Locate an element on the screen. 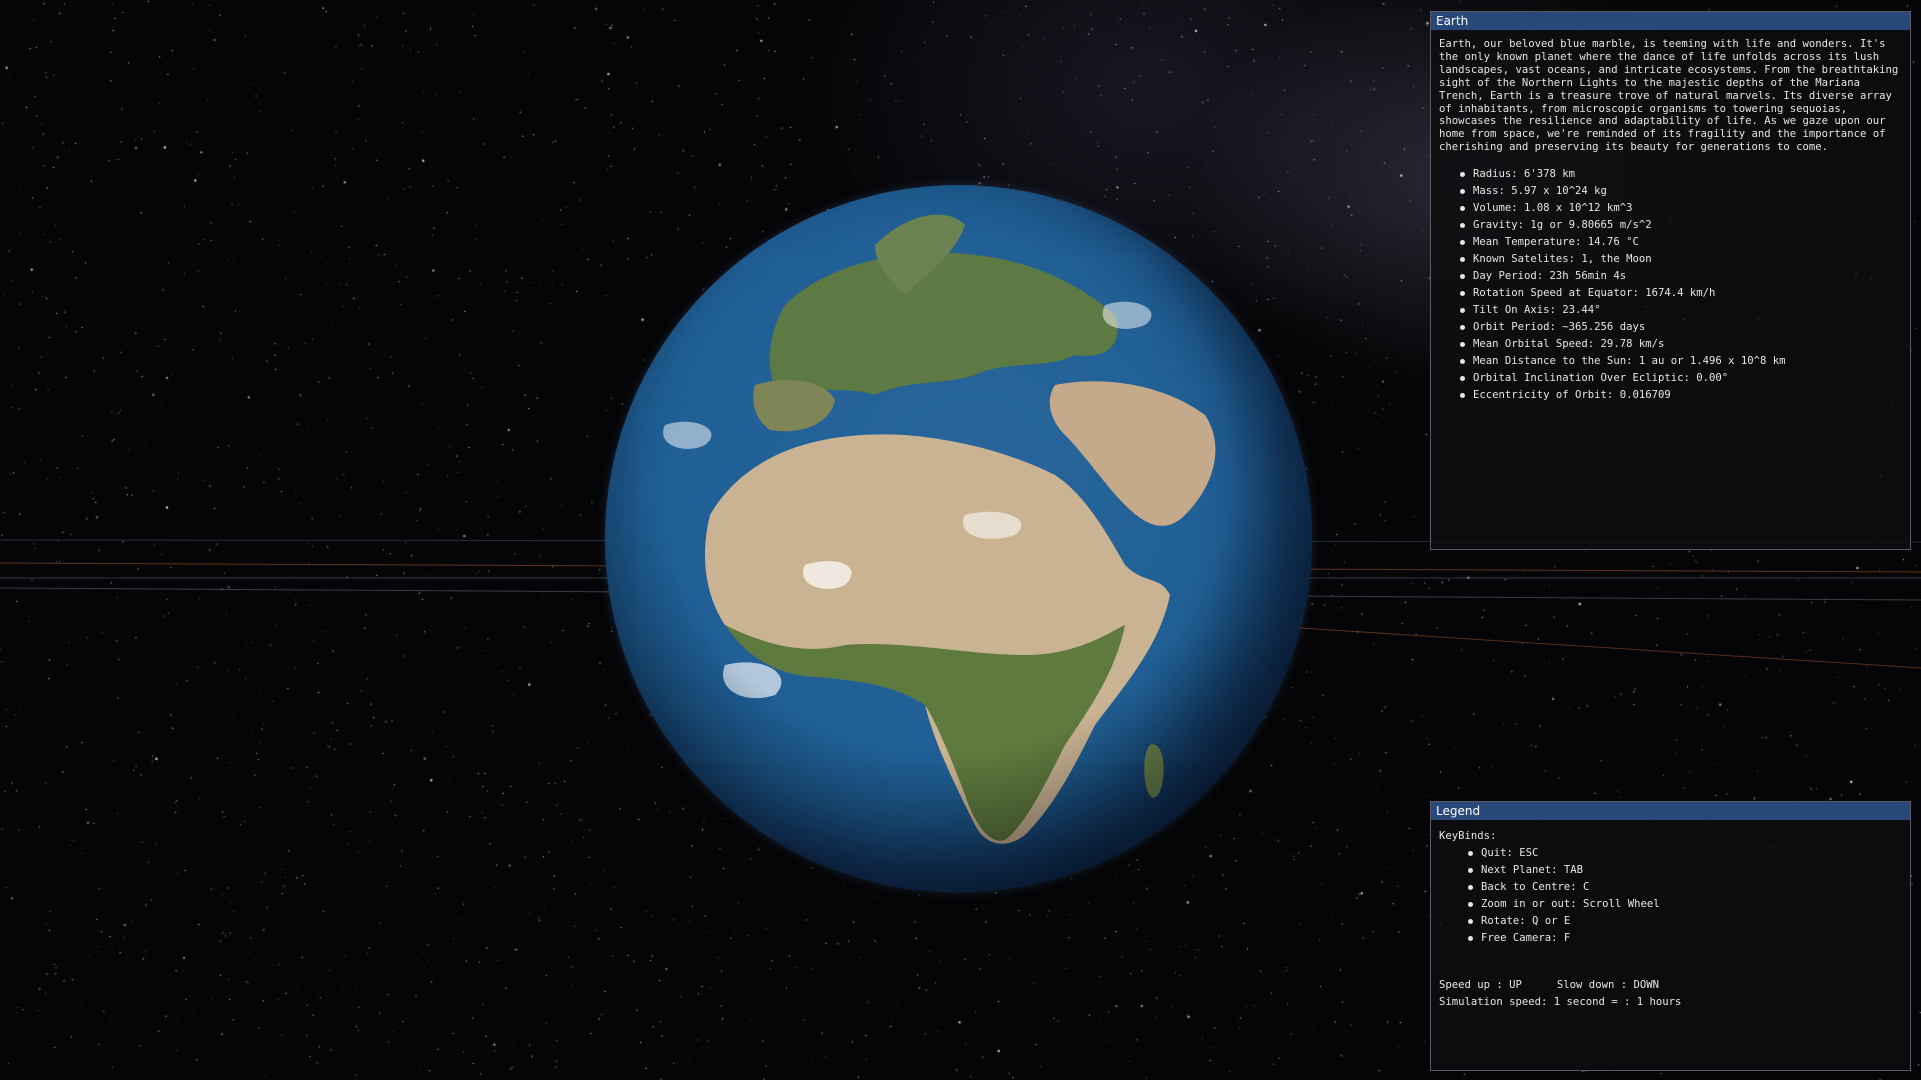 Image resolution: width=1921 pixels, height=1080 pixels. keybind-item: Next Planet: TAB is located at coordinates (1685, 870).